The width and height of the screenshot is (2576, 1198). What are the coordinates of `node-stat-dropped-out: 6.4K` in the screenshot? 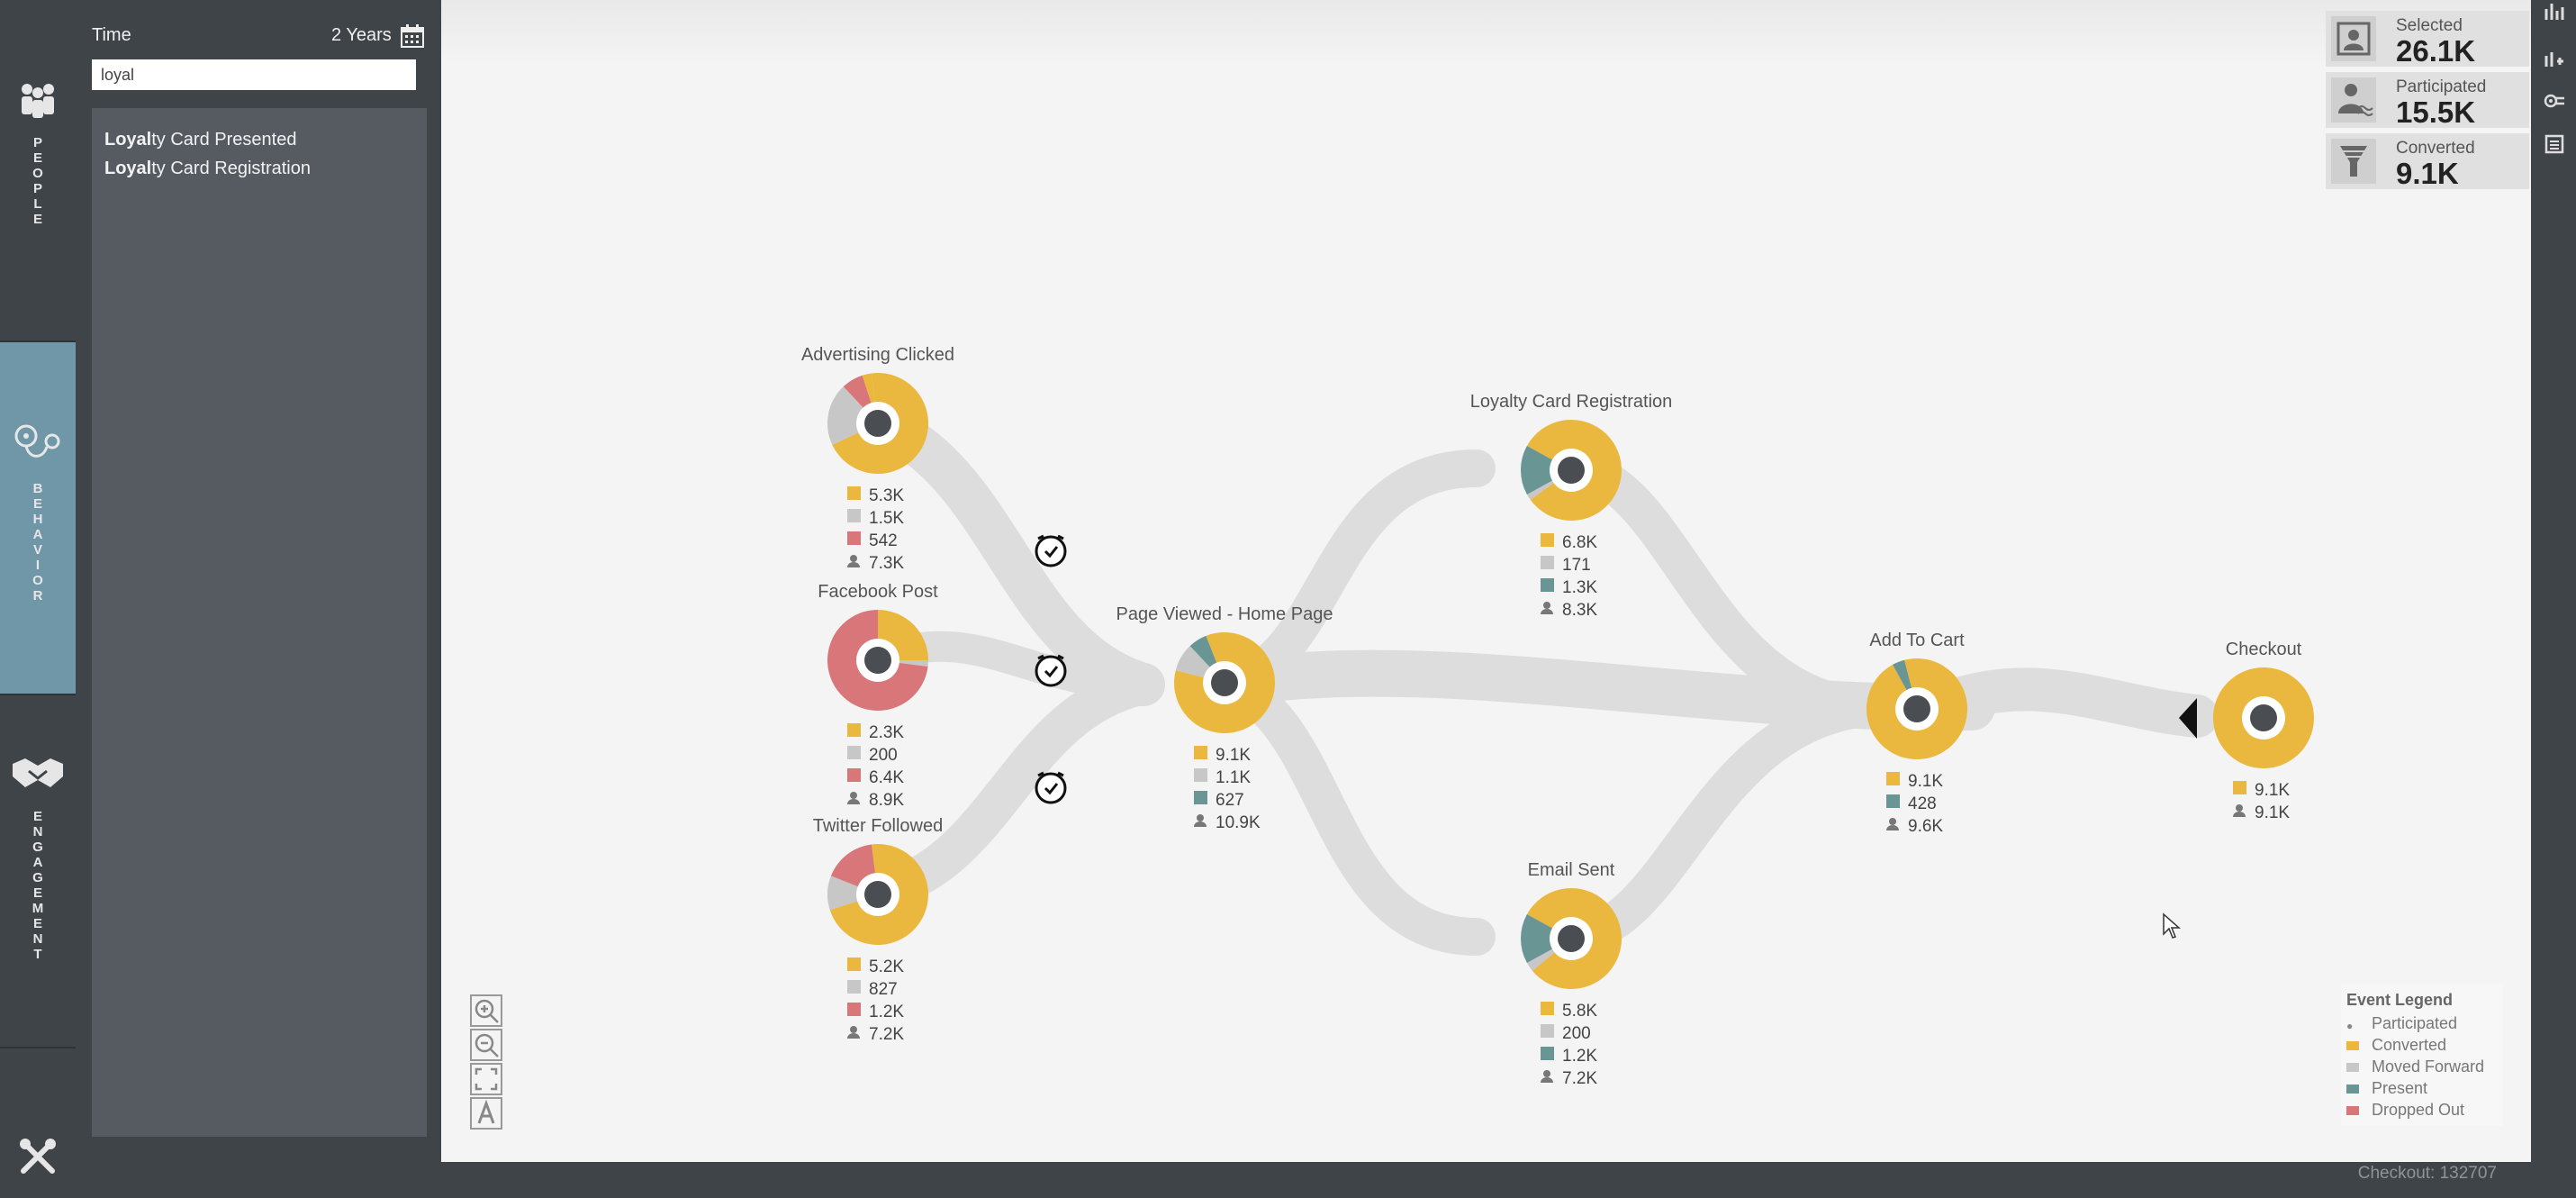 It's located at (886, 777).